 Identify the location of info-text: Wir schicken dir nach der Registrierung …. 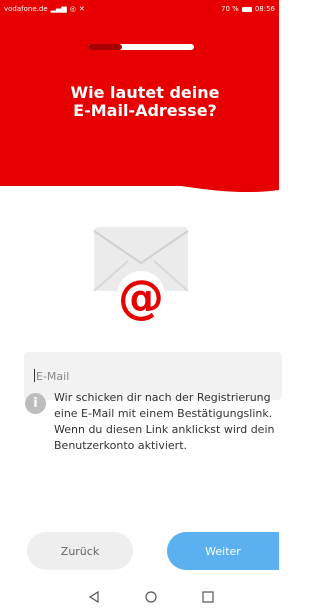
(166, 422).